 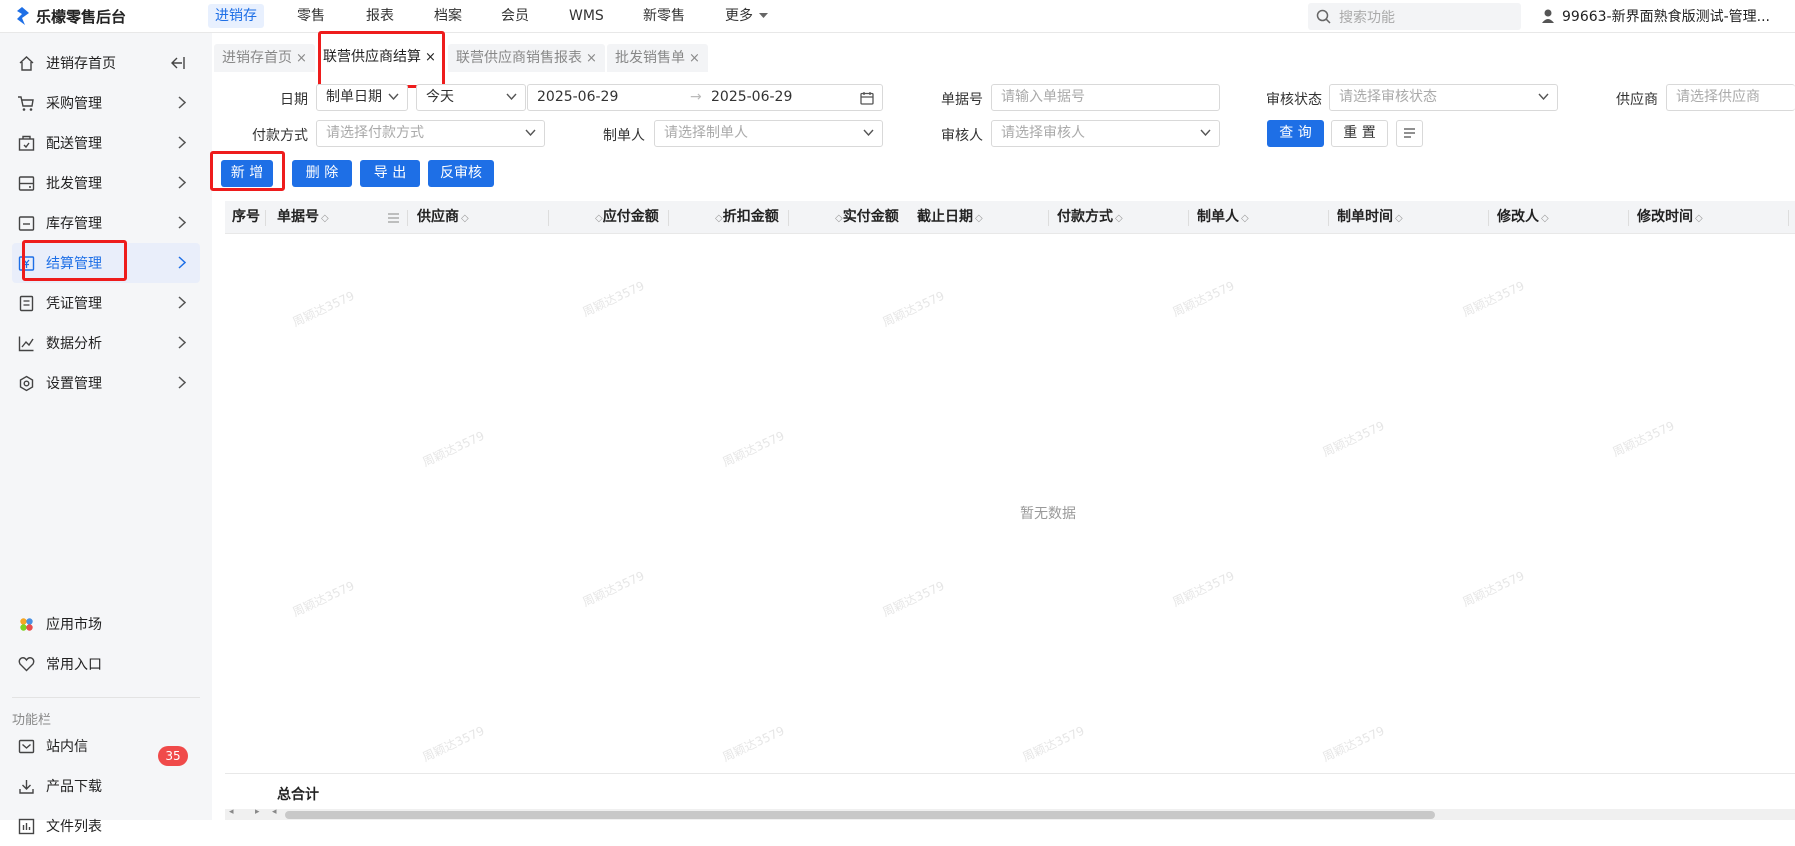 What do you see at coordinates (657, 58) in the screenshot?
I see `tab-wholesale-order: 批发销售单 ×` at bounding box center [657, 58].